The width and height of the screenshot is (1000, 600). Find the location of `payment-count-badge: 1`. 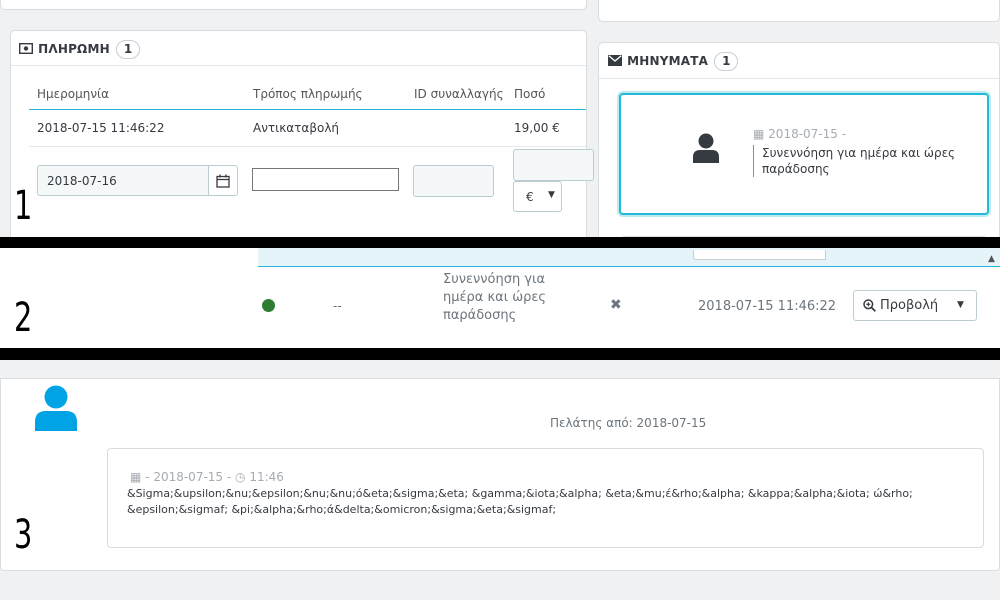

payment-count-badge: 1 is located at coordinates (128, 49).